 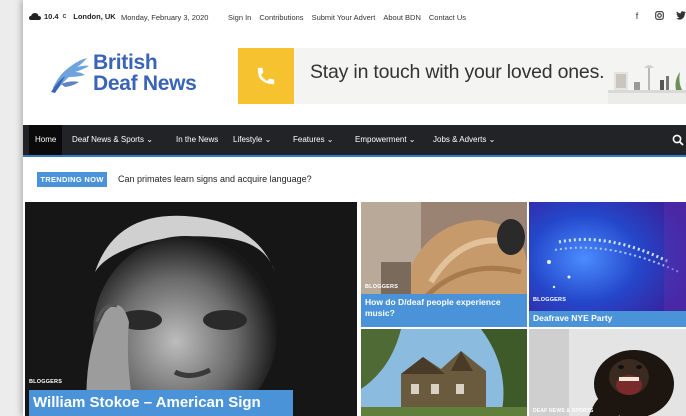 I want to click on trending-label: TRENDING NOW, so click(x=72, y=179).